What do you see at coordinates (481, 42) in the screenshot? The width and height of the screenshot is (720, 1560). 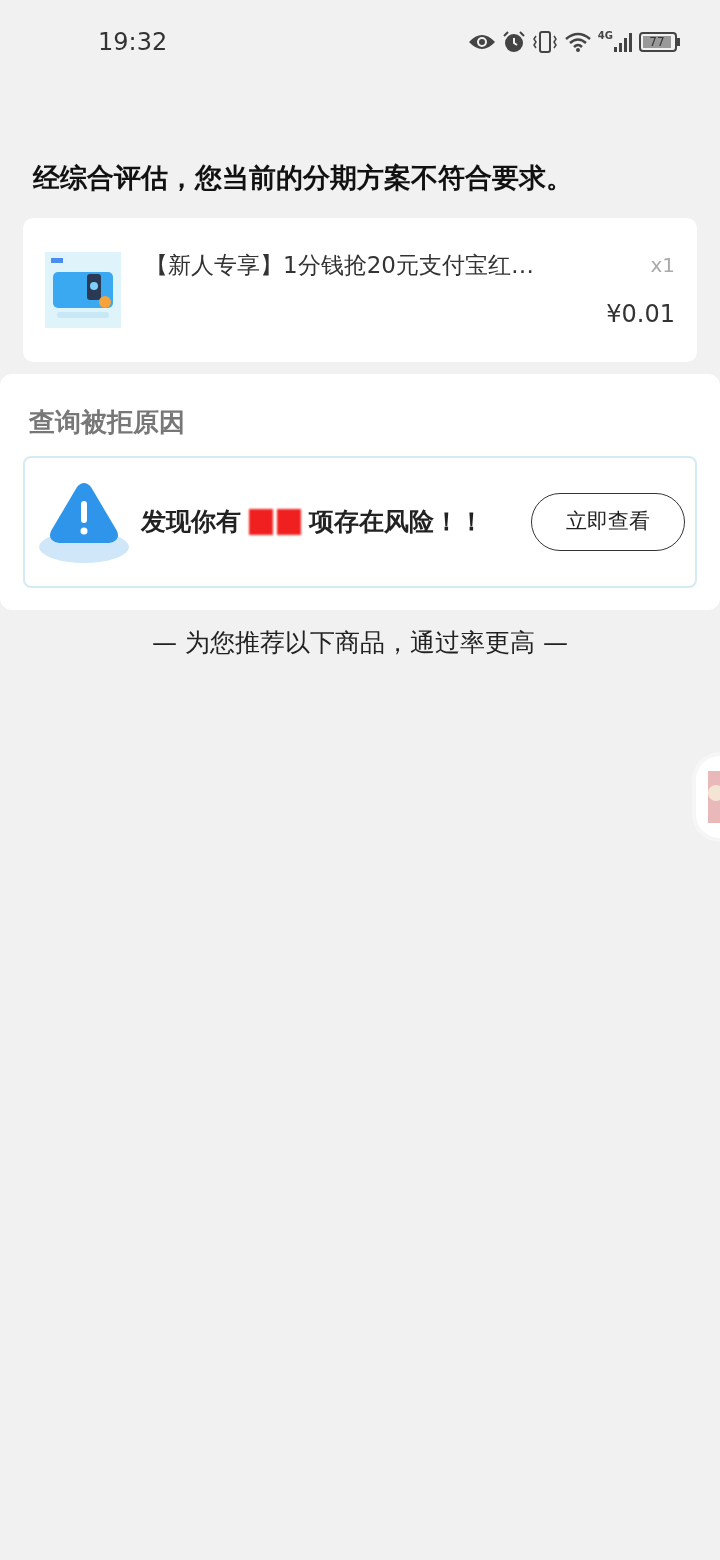 I see `eye-icon` at bounding box center [481, 42].